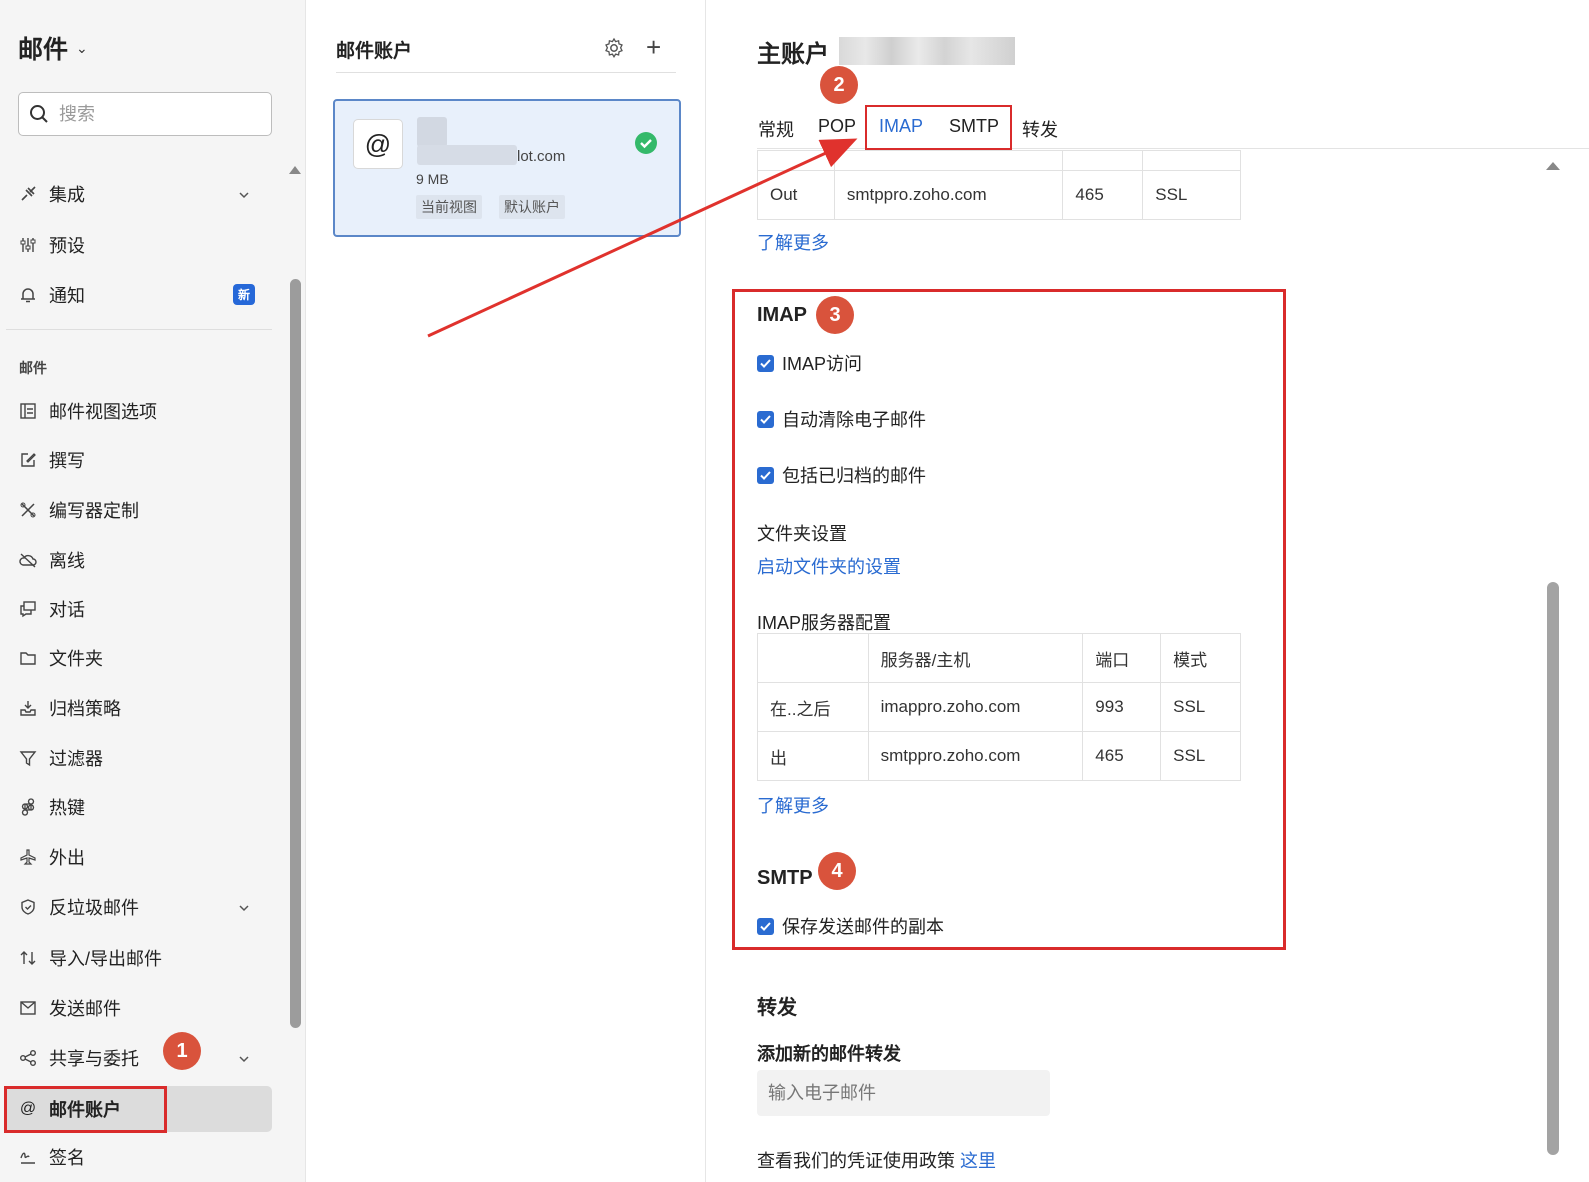 The width and height of the screenshot is (1589, 1182). I want to click on tab-smtp: SMTP, so click(974, 126).